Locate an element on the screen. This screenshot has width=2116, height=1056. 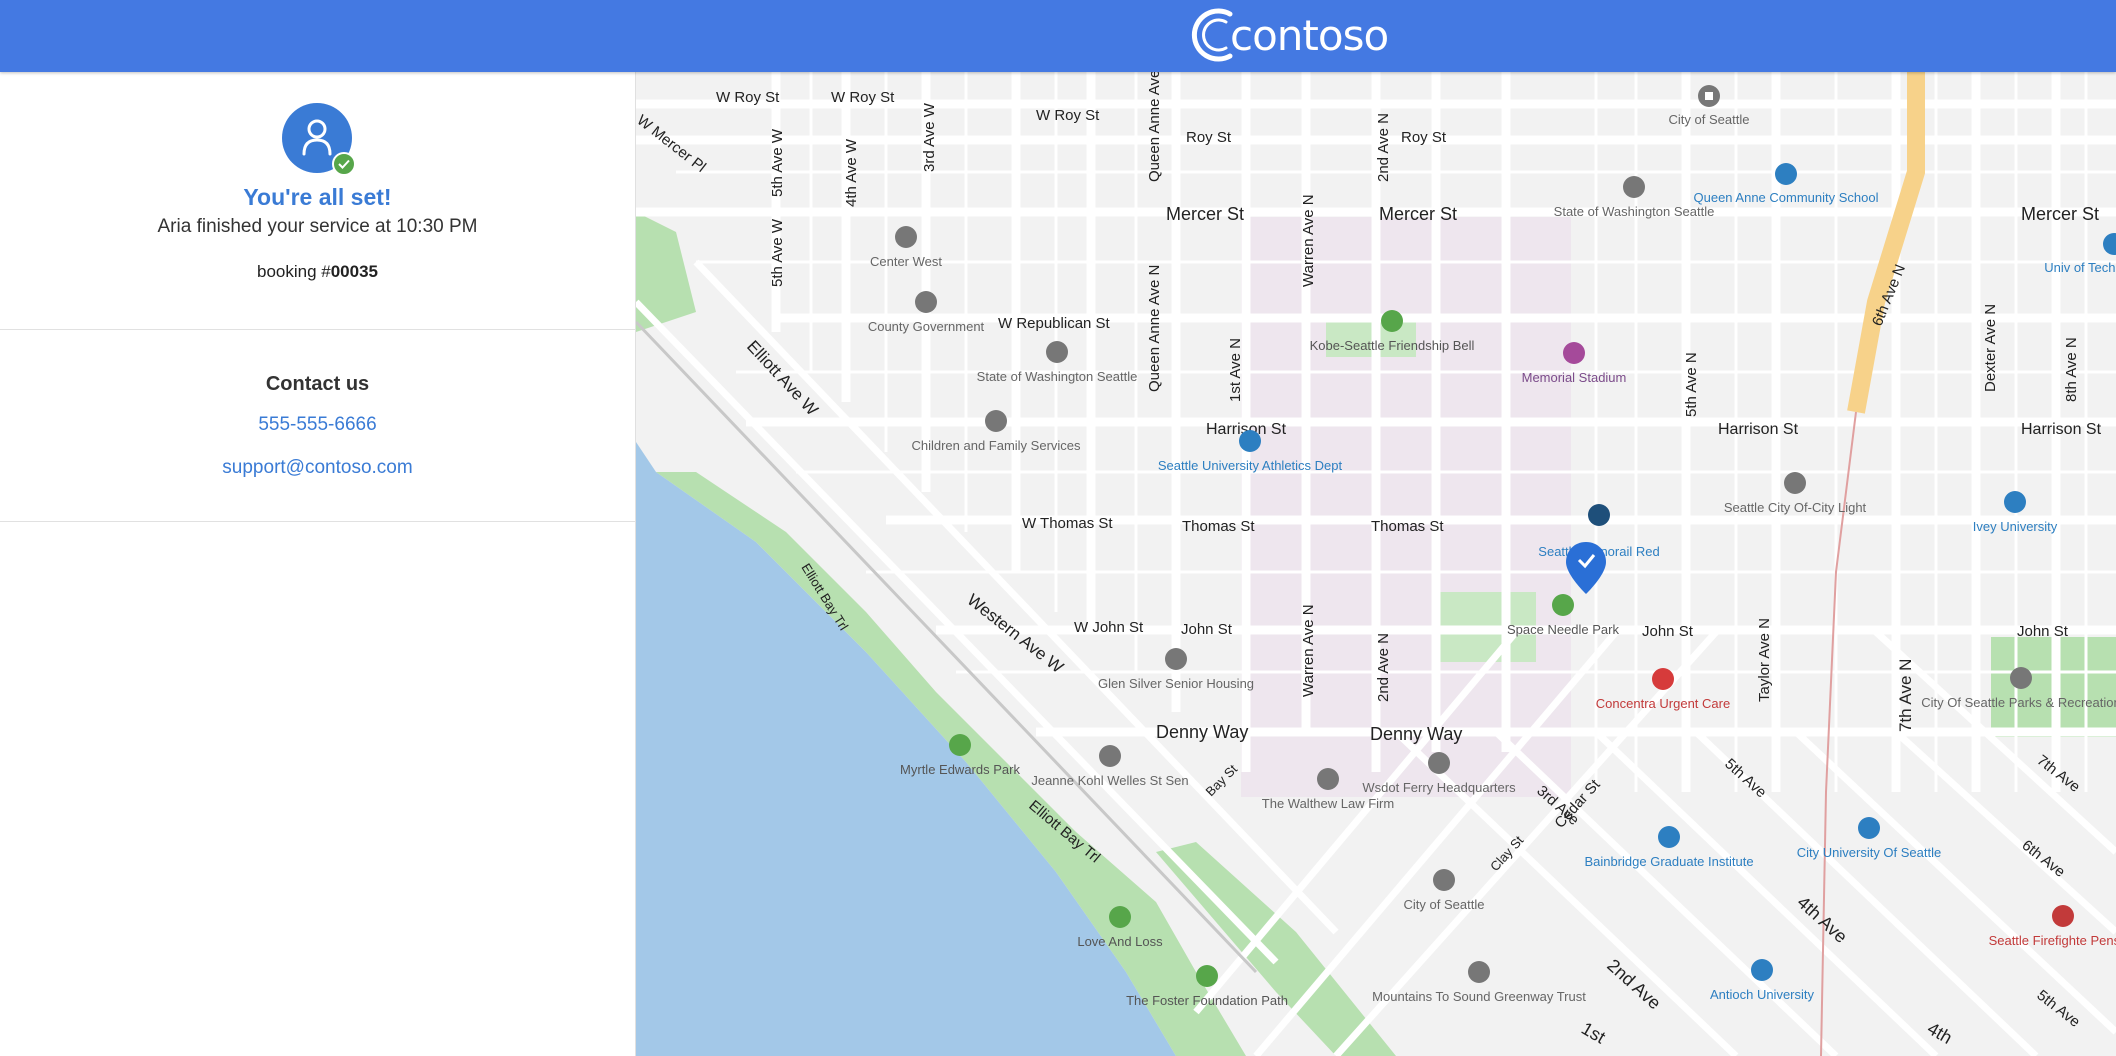
place-label: Bainbridge Graduate Institute is located at coordinates (1668, 861).